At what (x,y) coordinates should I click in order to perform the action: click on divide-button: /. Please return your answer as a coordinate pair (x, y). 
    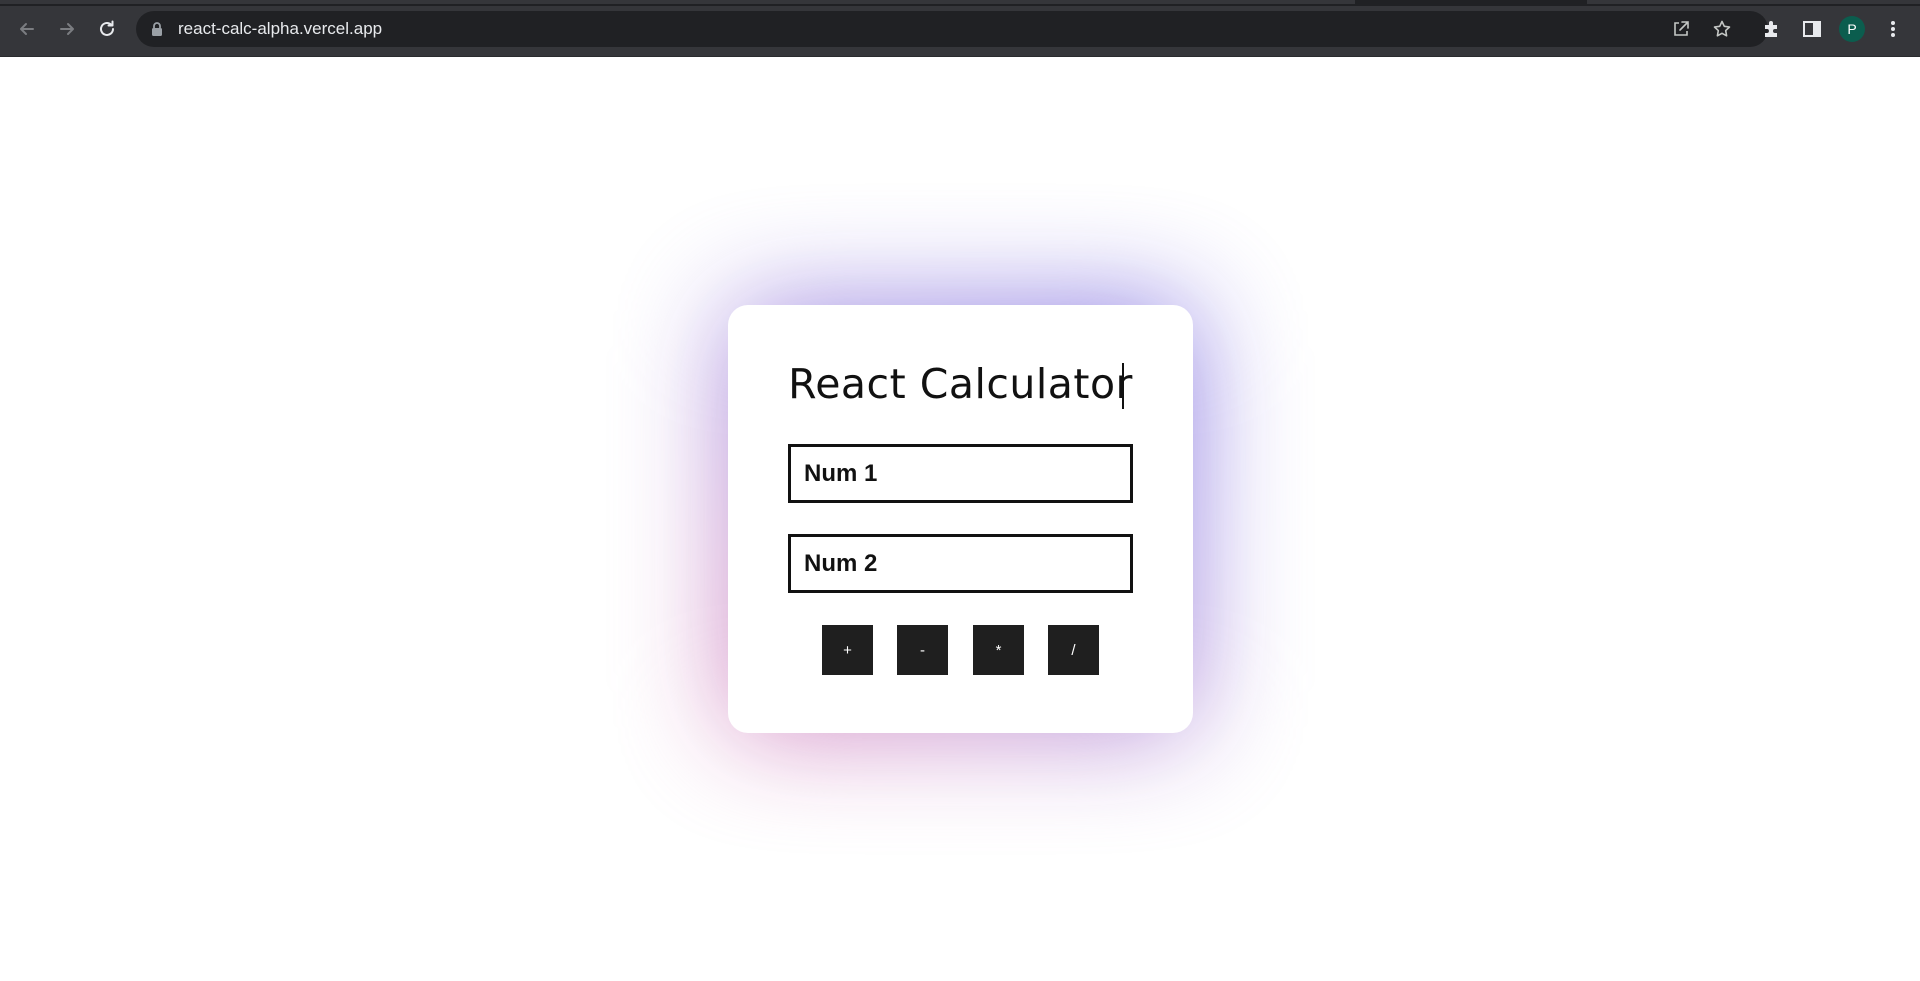
    Looking at the image, I should click on (1073, 650).